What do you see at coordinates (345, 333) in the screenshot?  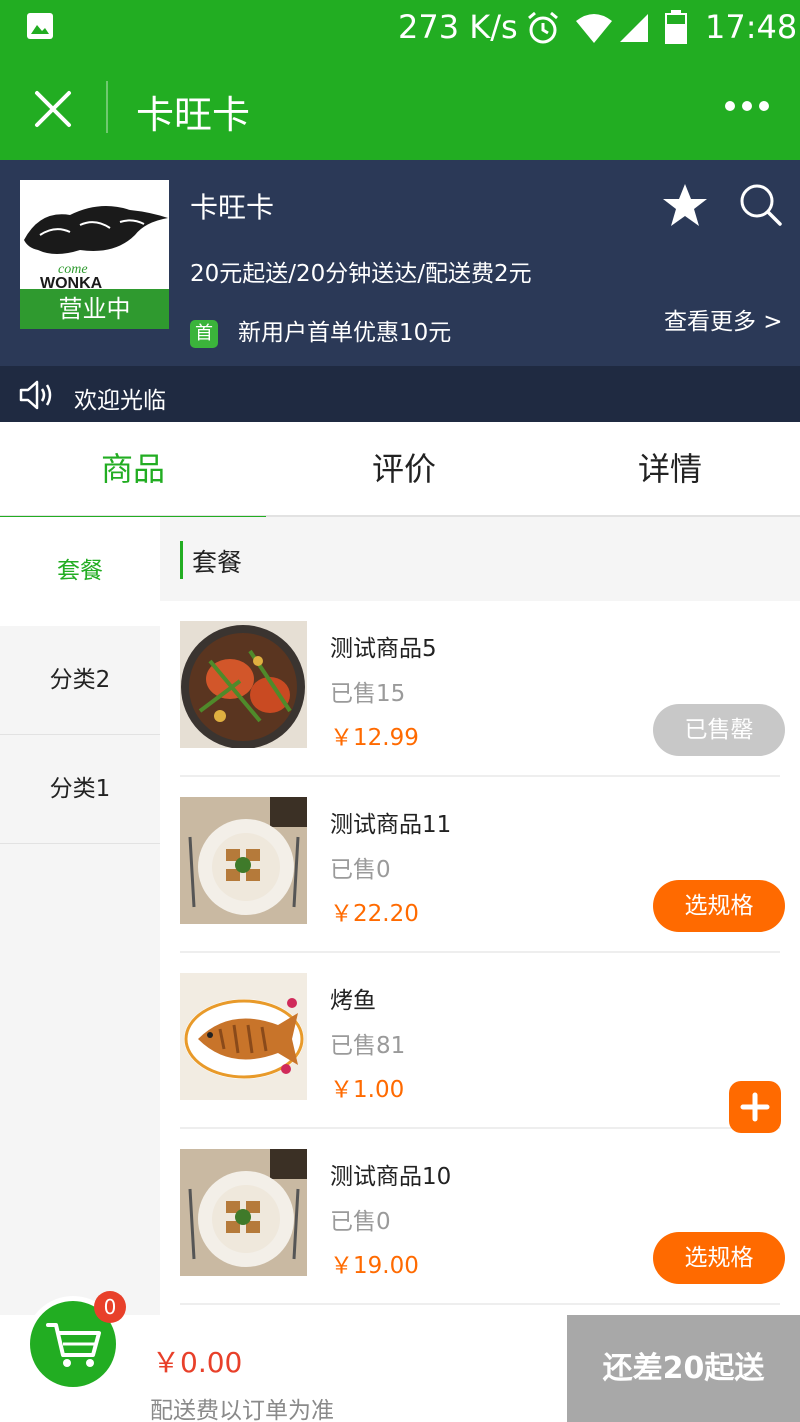 I see `promo-text: 新用户首单优惠10元` at bounding box center [345, 333].